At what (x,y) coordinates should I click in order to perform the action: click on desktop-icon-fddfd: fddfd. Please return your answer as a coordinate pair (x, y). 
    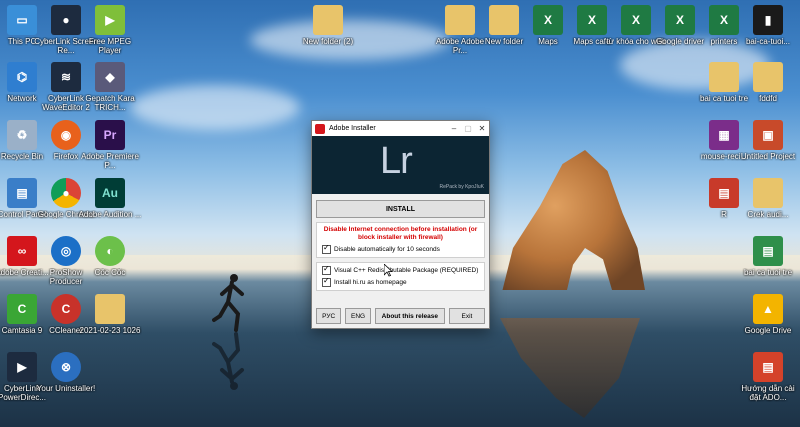
    Looking at the image, I should click on (768, 82).